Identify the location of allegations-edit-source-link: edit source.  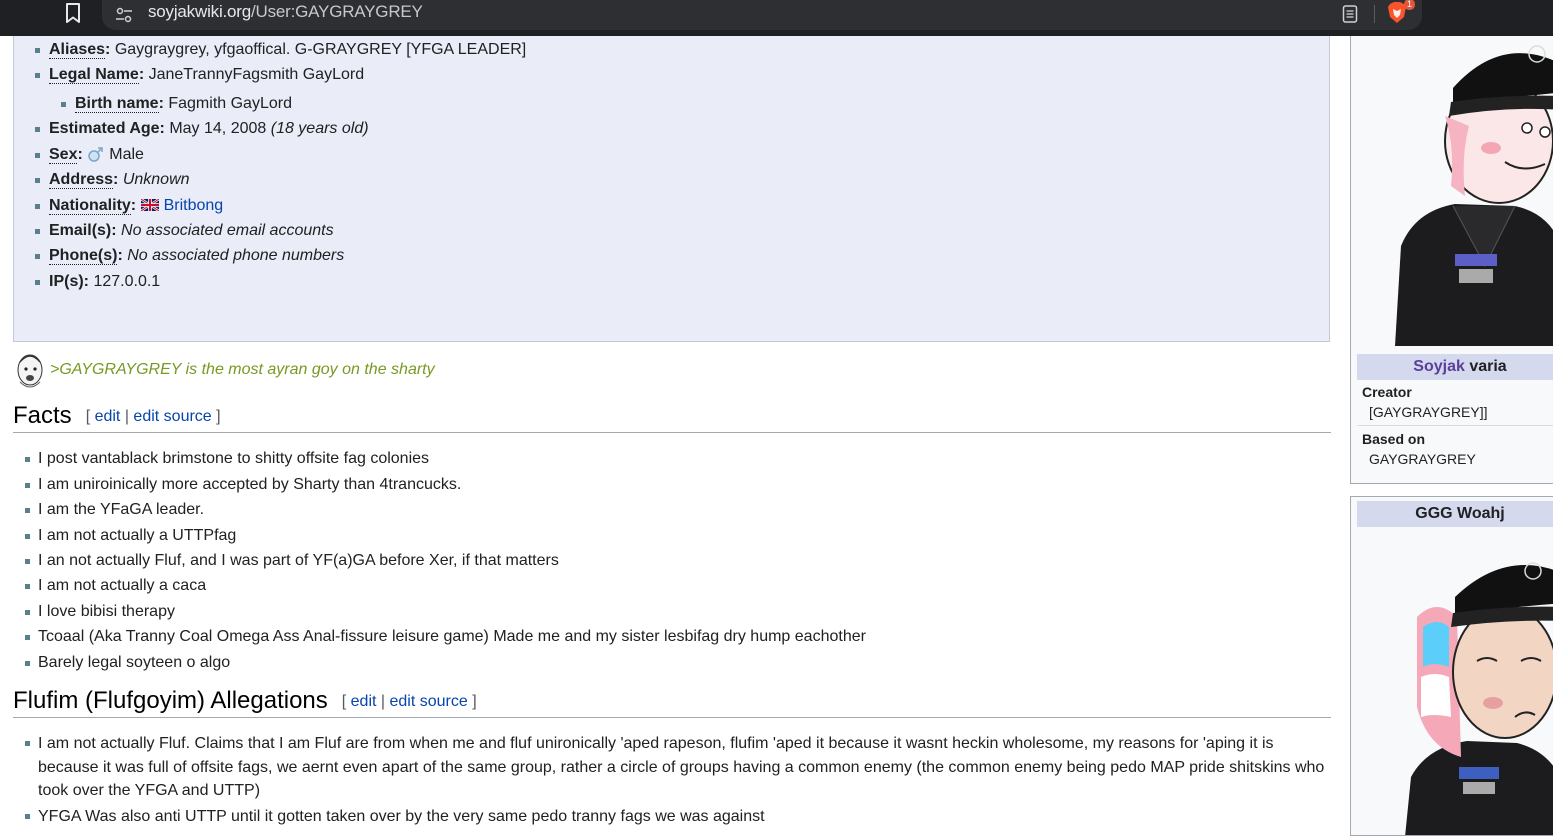
(429, 701).